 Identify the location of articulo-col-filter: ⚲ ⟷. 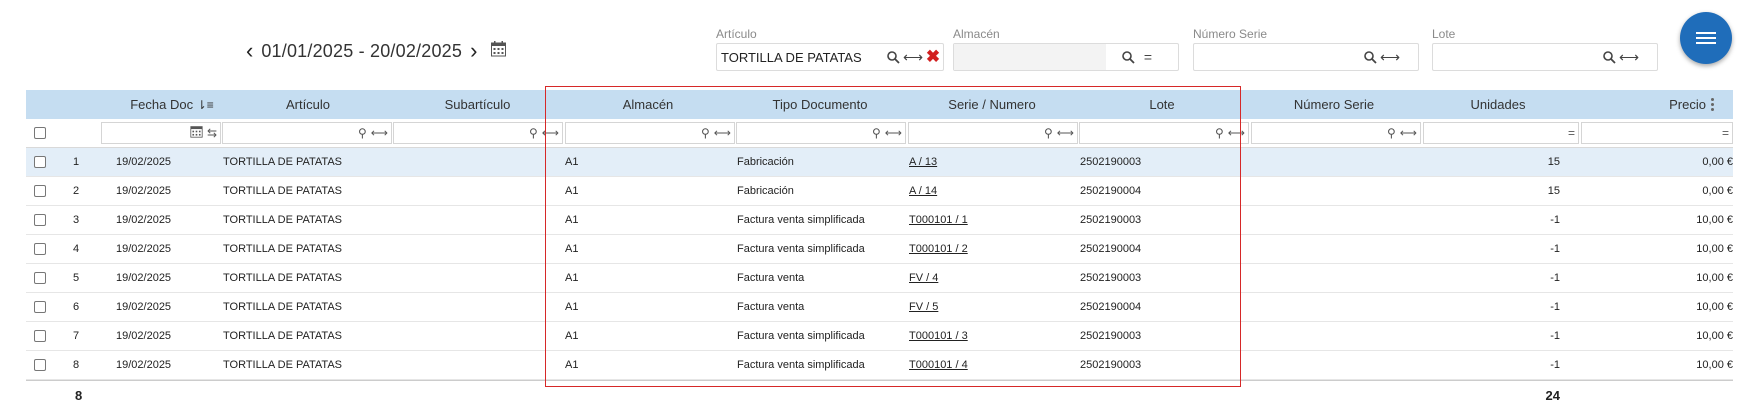
(307, 133).